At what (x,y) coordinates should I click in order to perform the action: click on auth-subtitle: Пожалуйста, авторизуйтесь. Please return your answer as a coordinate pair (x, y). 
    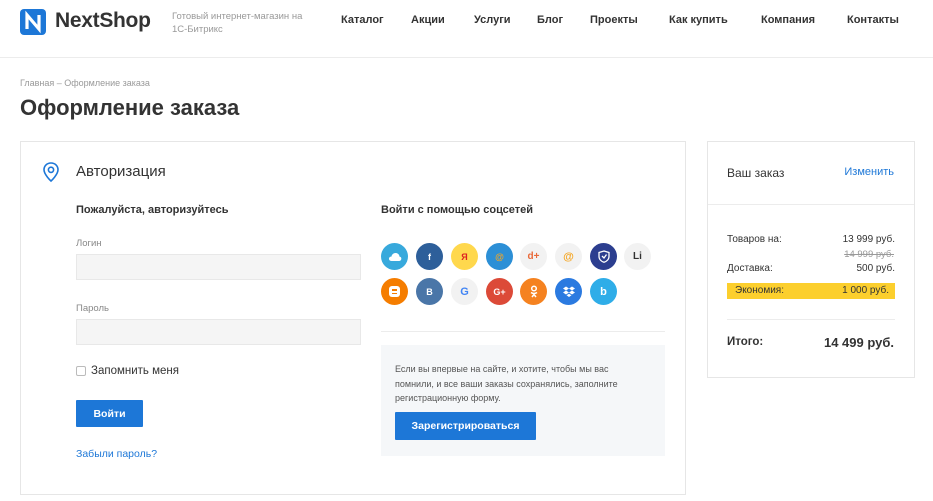
    Looking at the image, I should click on (152, 210).